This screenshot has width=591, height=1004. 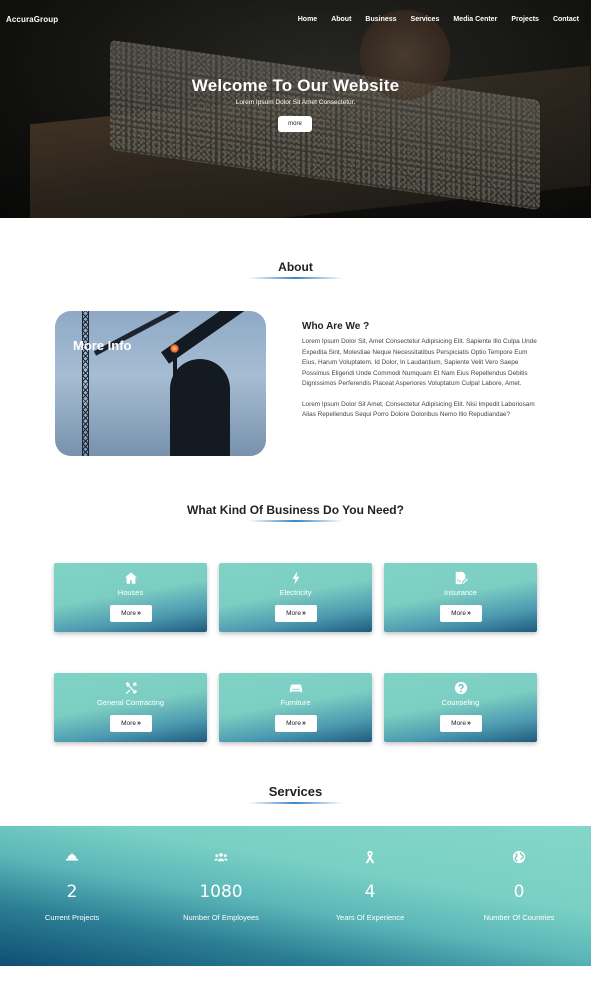 I want to click on card-label: General Contracting, so click(x=130, y=702).